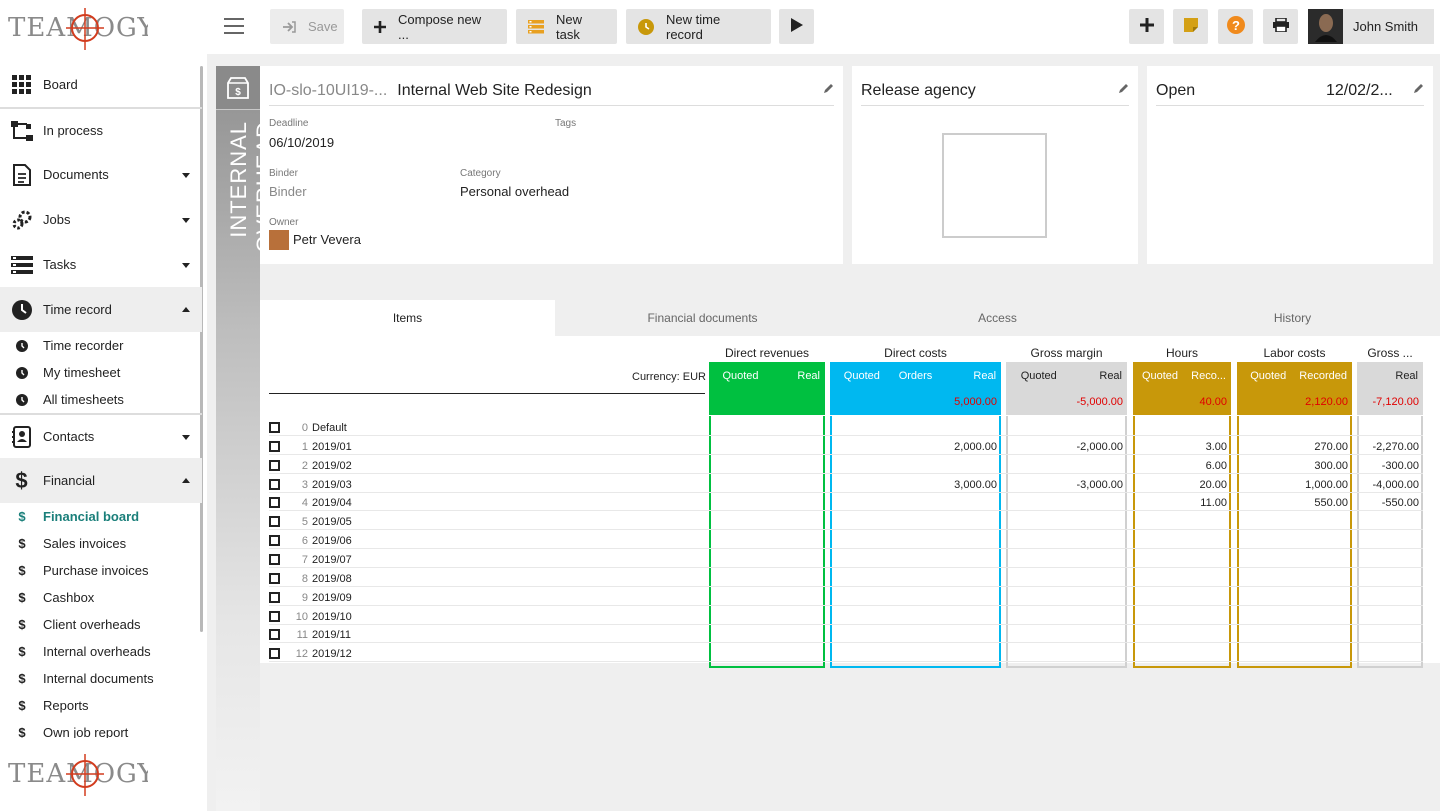  Describe the element at coordinates (1371, 26) in the screenshot. I see `user-menu: John Smith` at that location.